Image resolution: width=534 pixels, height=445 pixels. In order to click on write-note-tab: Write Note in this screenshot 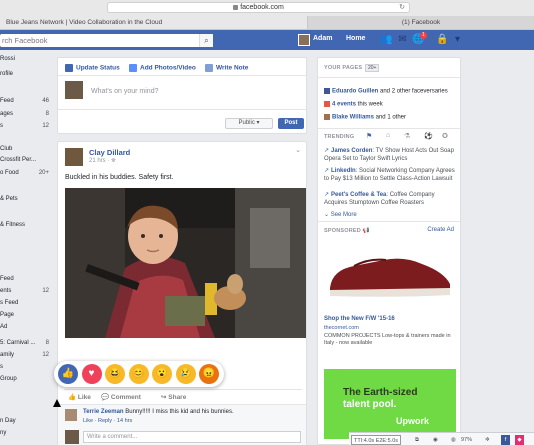, I will do `click(226, 68)`.